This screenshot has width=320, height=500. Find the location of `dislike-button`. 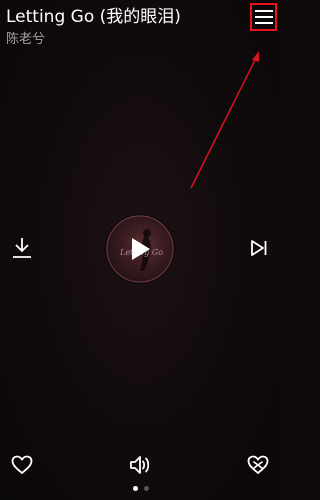

dislike-button is located at coordinates (258, 465).